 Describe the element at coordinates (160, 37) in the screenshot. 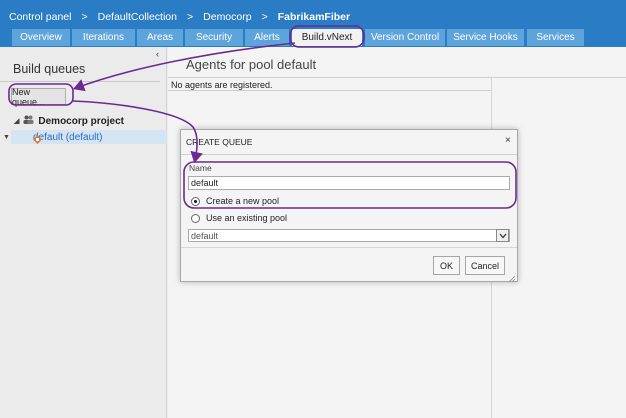

I see `tab-areas: Areas` at that location.